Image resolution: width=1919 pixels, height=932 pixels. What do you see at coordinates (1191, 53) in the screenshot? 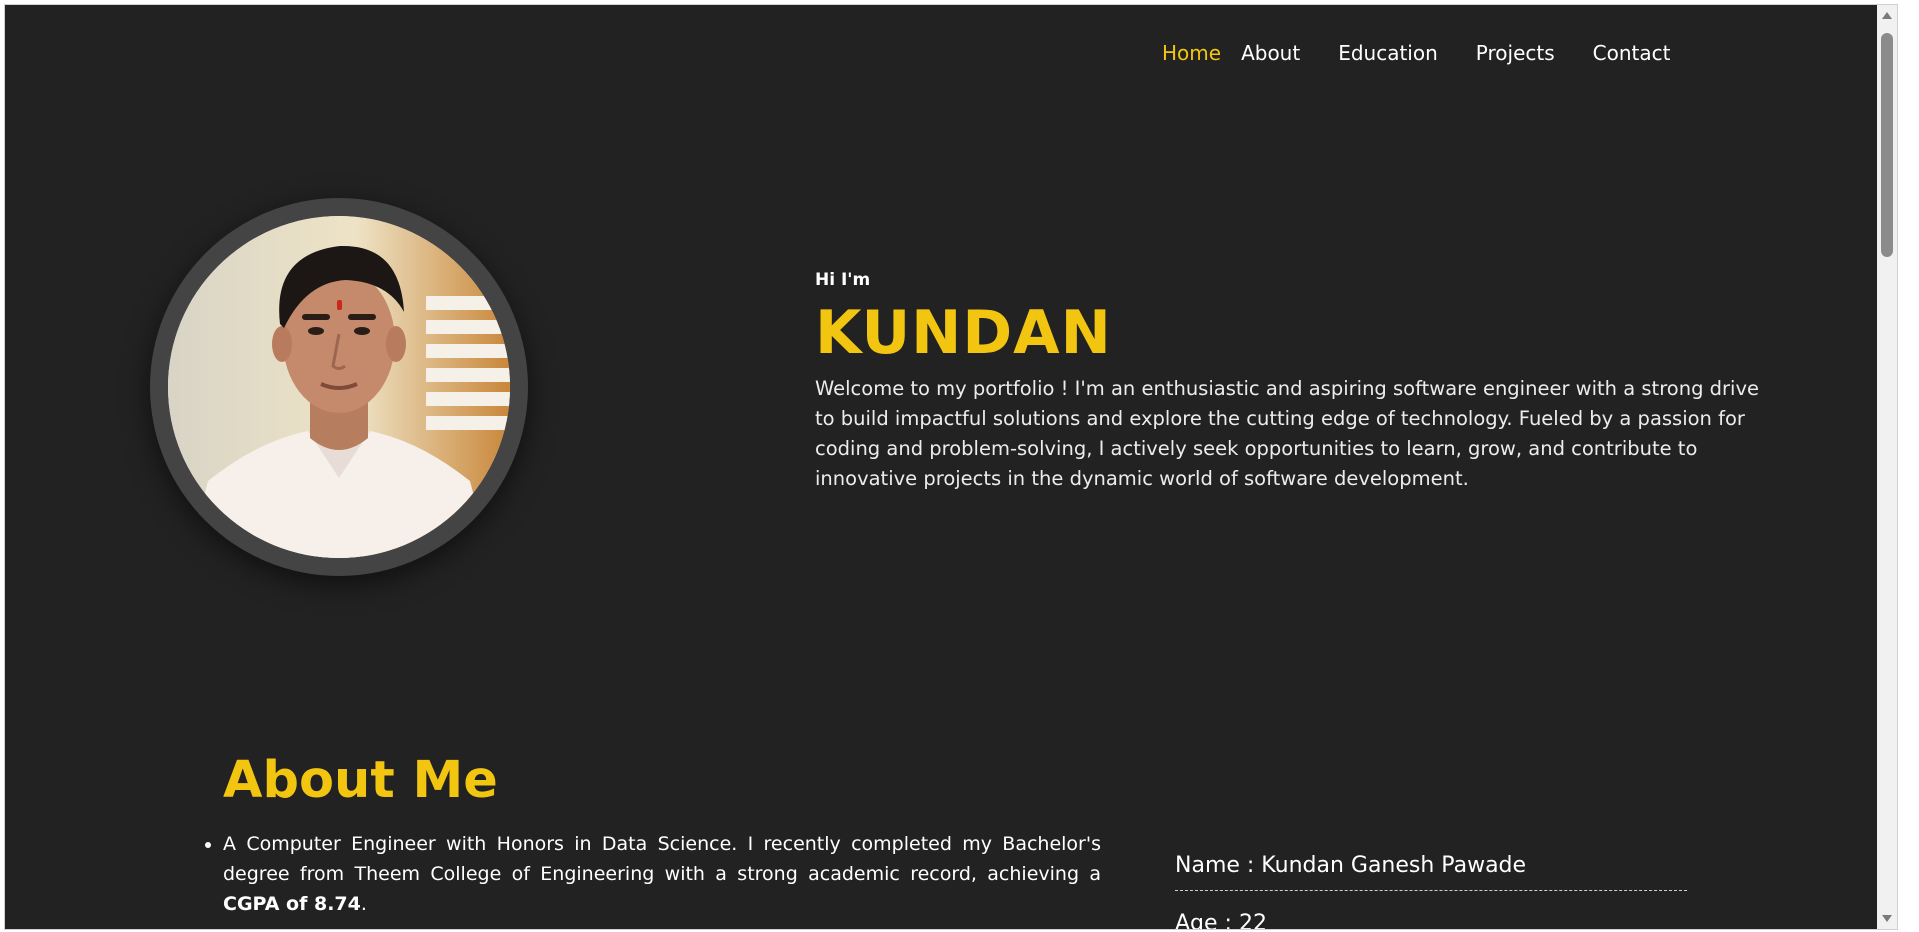
I see `nav-home-link: Home` at bounding box center [1191, 53].